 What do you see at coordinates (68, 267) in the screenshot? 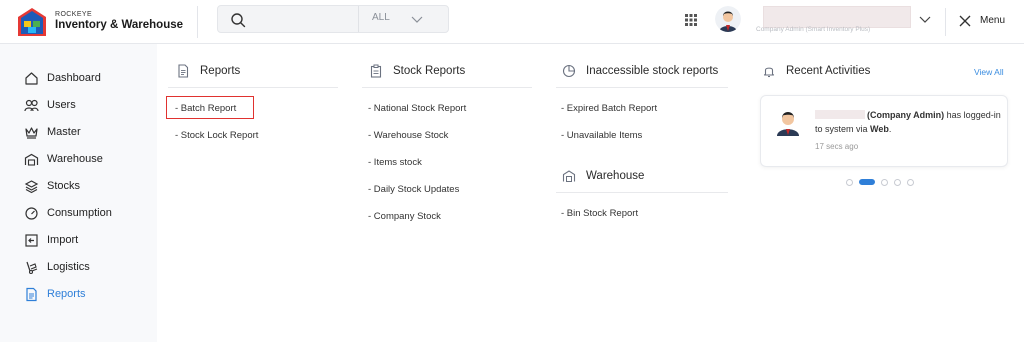
I see `sidebar-item-label: Logistics` at bounding box center [68, 267].